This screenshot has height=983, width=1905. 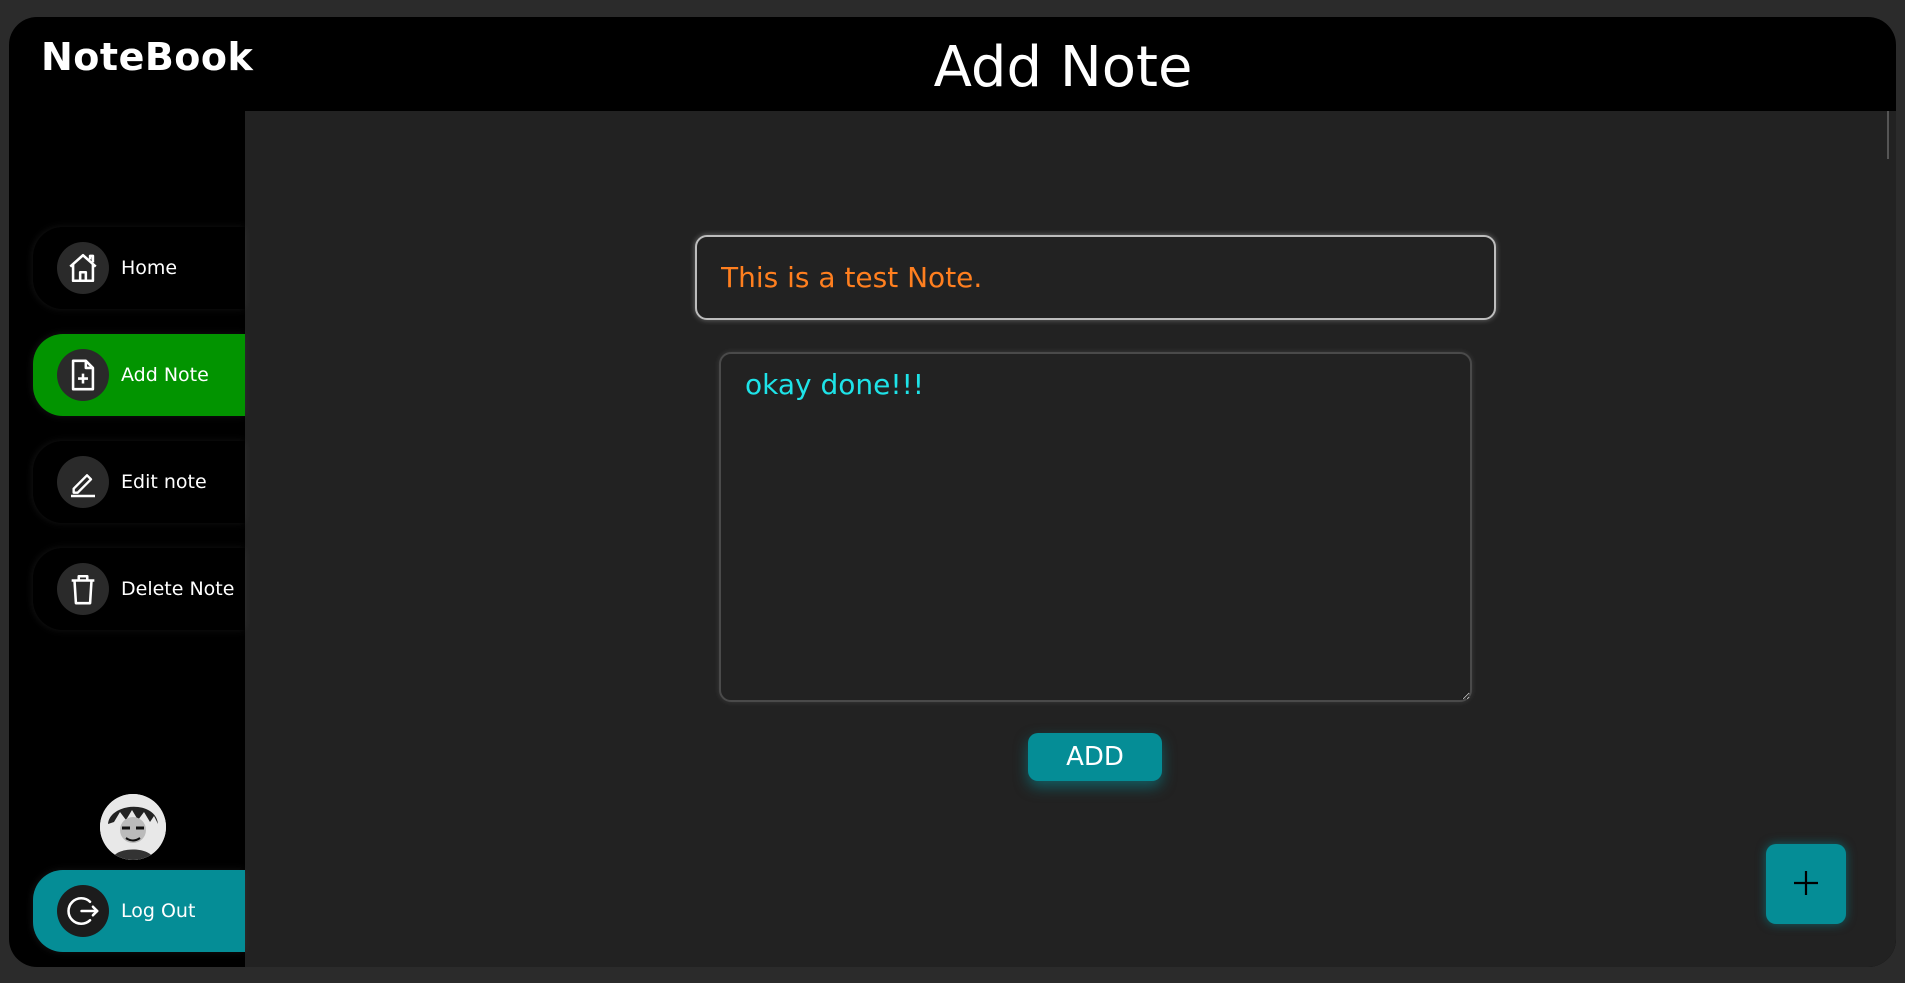 I want to click on sidebar-item-delete-note: Delete Note, so click(x=139, y=589).